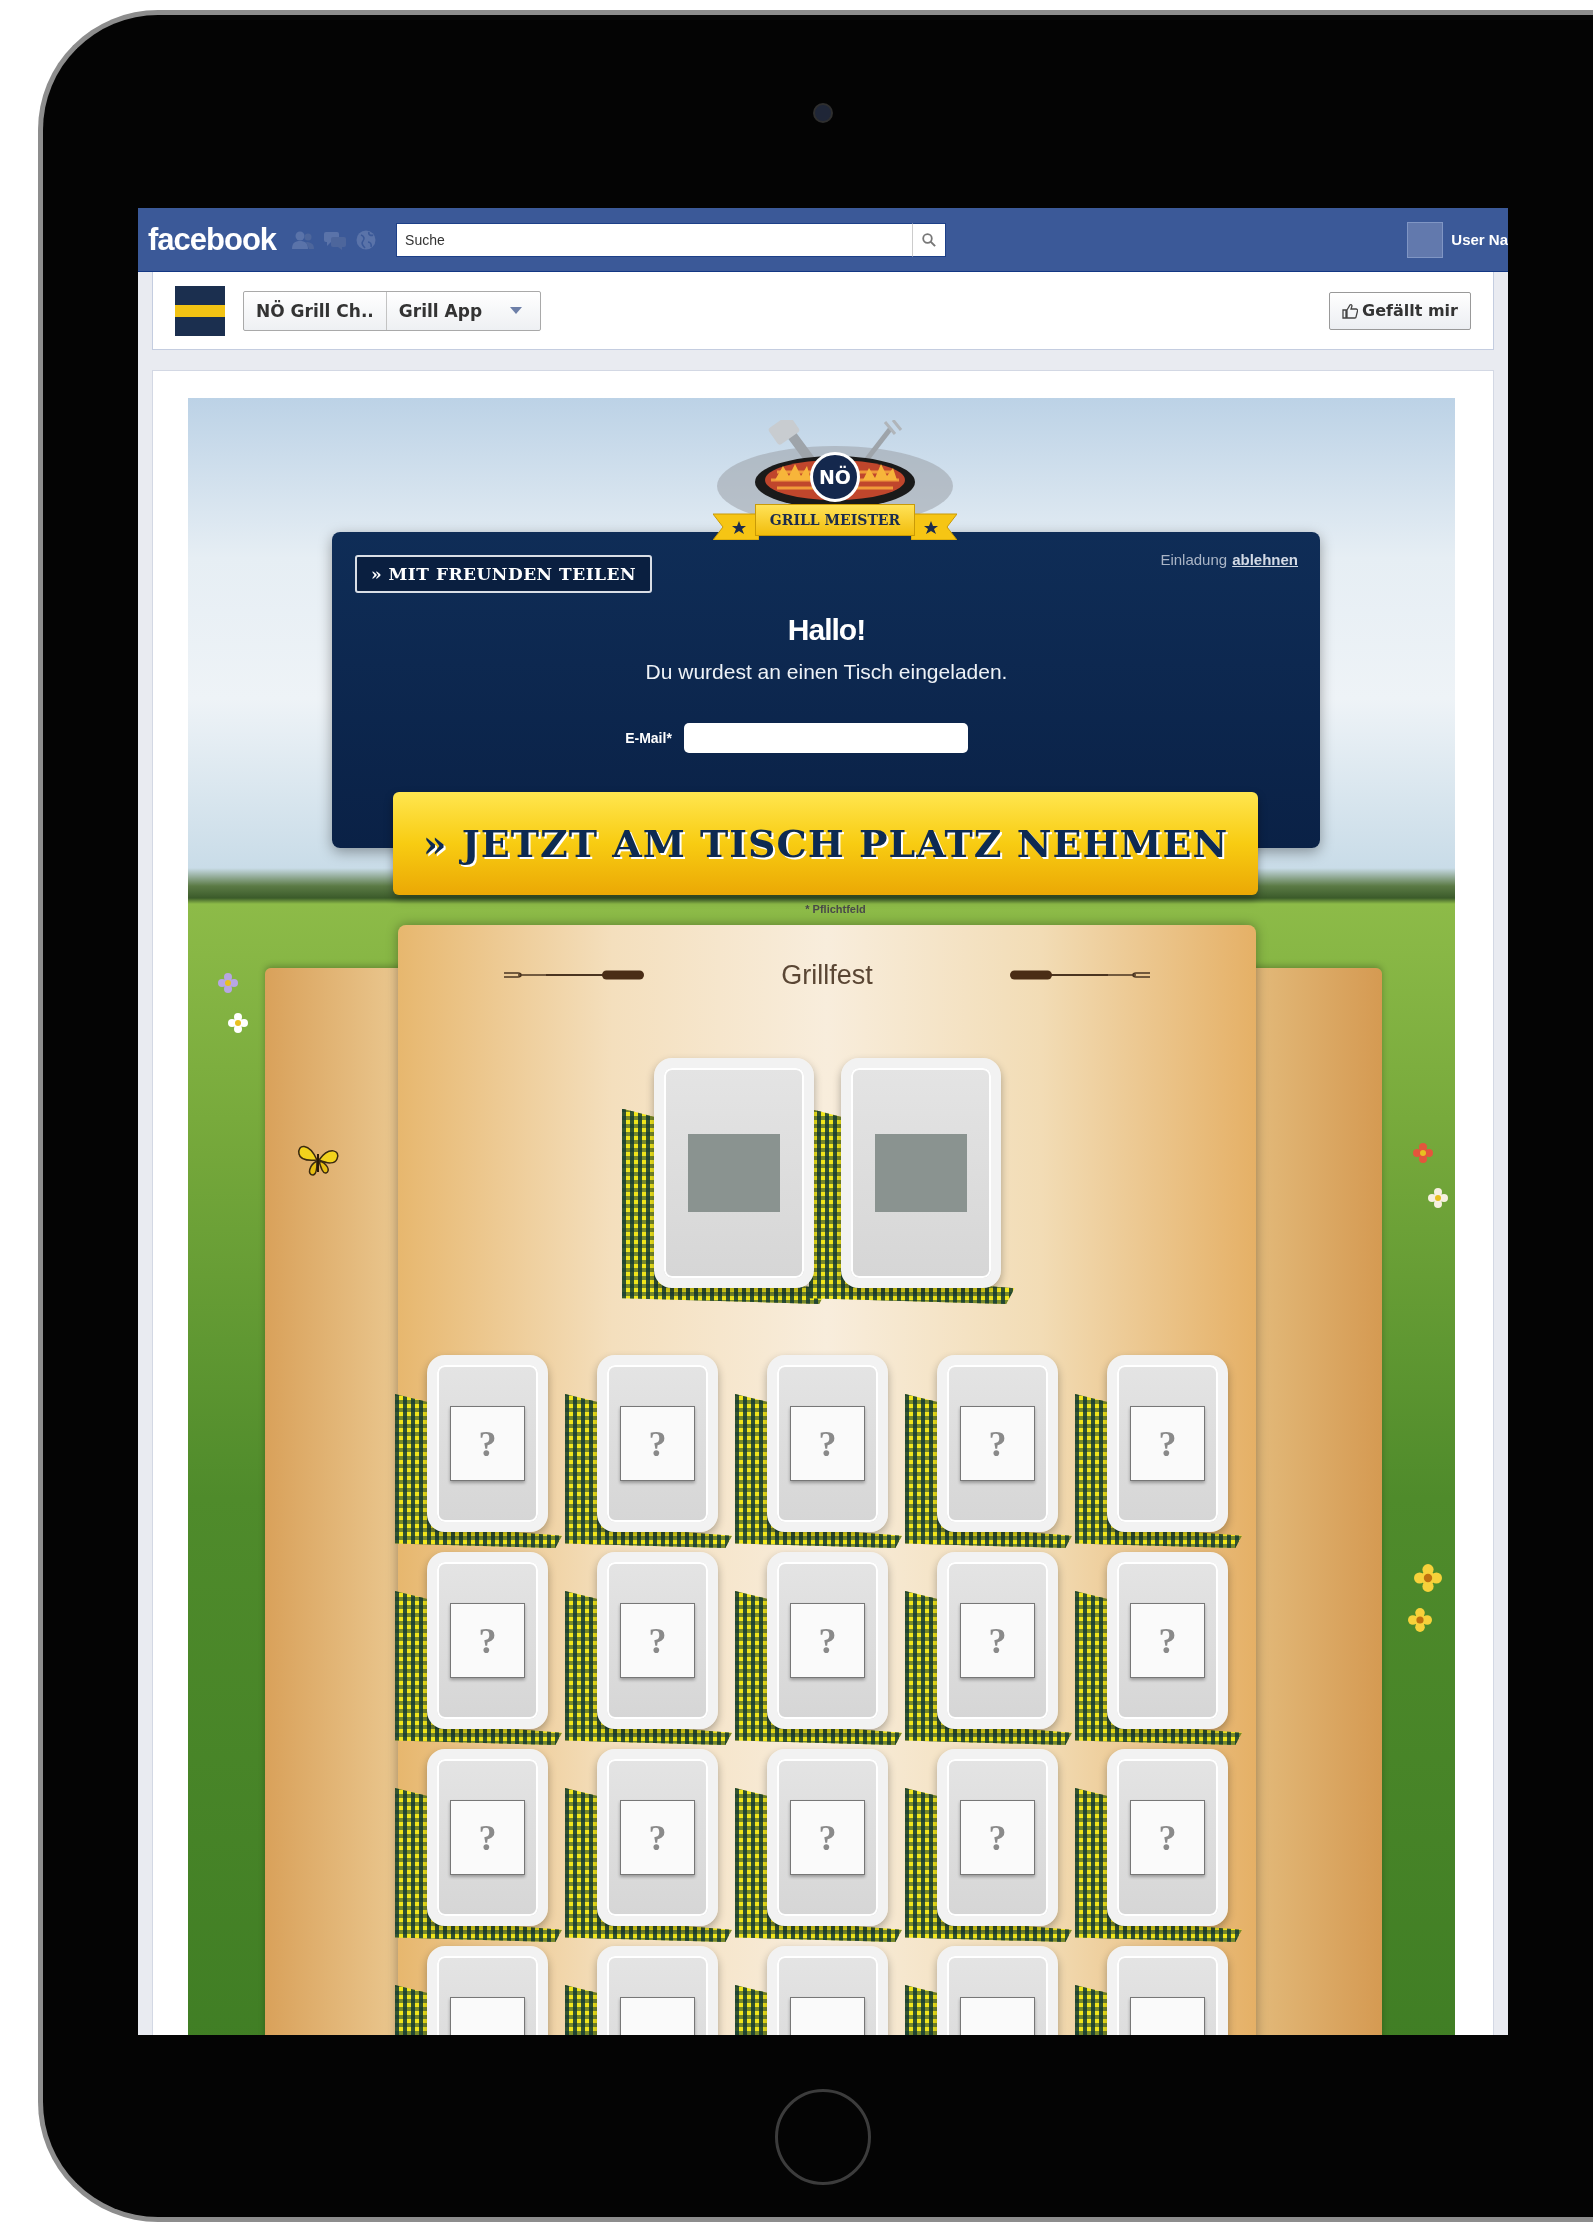  Describe the element at coordinates (823, 113) in the screenshot. I see `camera-lens` at that location.